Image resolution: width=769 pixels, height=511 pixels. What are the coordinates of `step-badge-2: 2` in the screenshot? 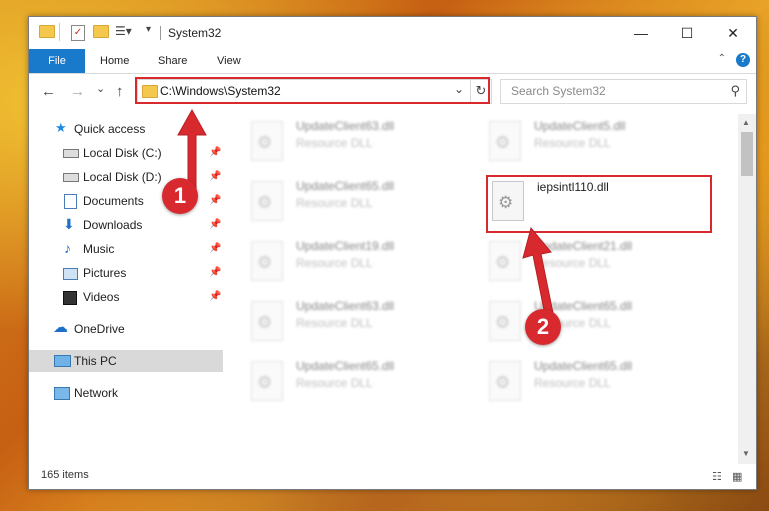 It's located at (543, 327).